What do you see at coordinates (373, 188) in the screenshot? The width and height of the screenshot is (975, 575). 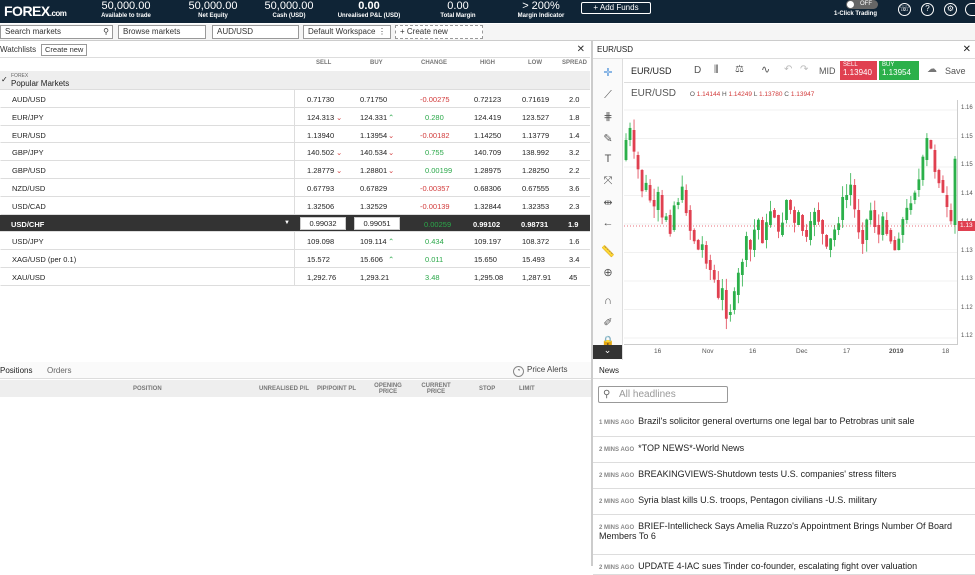 I see `buy-price: 0.67829` at bounding box center [373, 188].